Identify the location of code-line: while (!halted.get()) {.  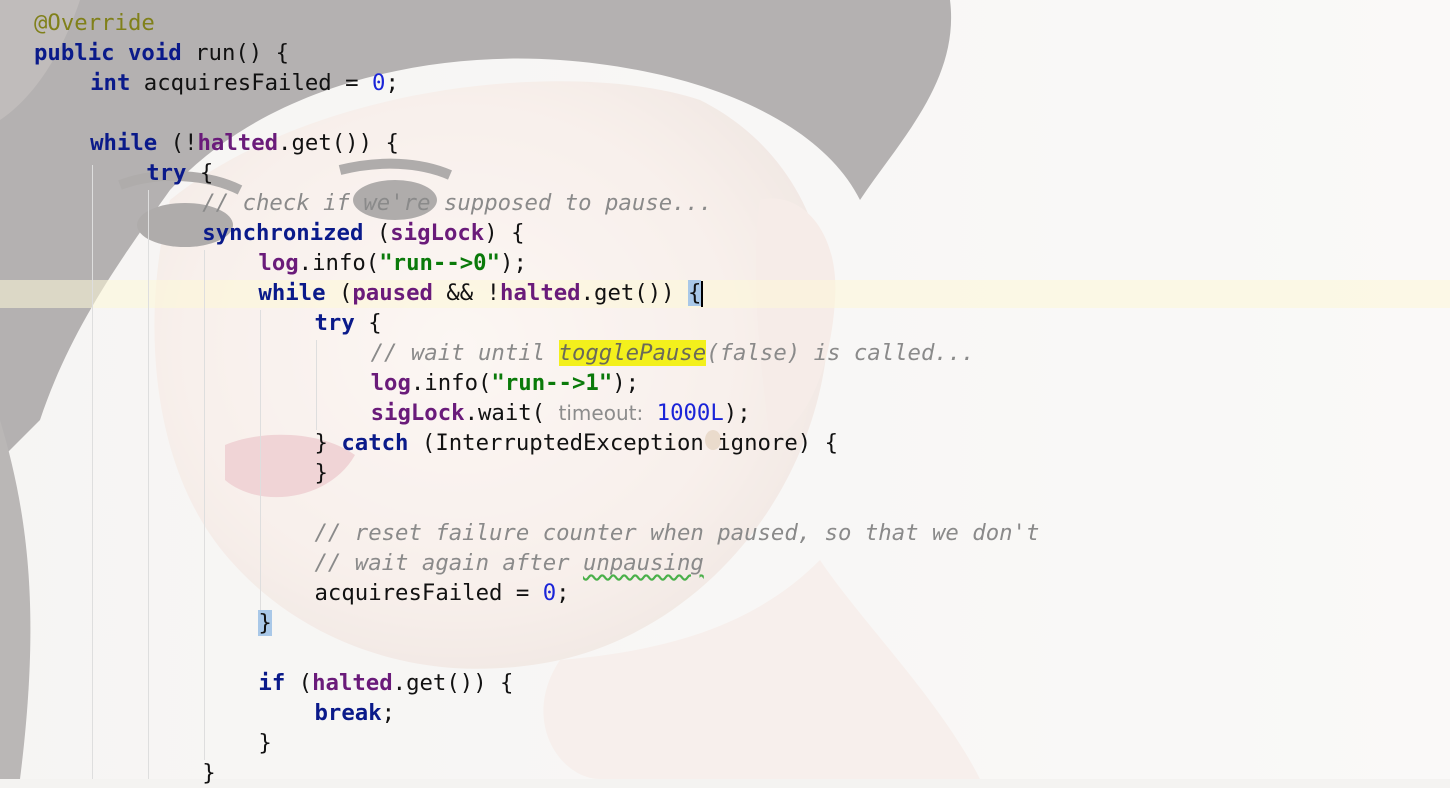
(244, 143).